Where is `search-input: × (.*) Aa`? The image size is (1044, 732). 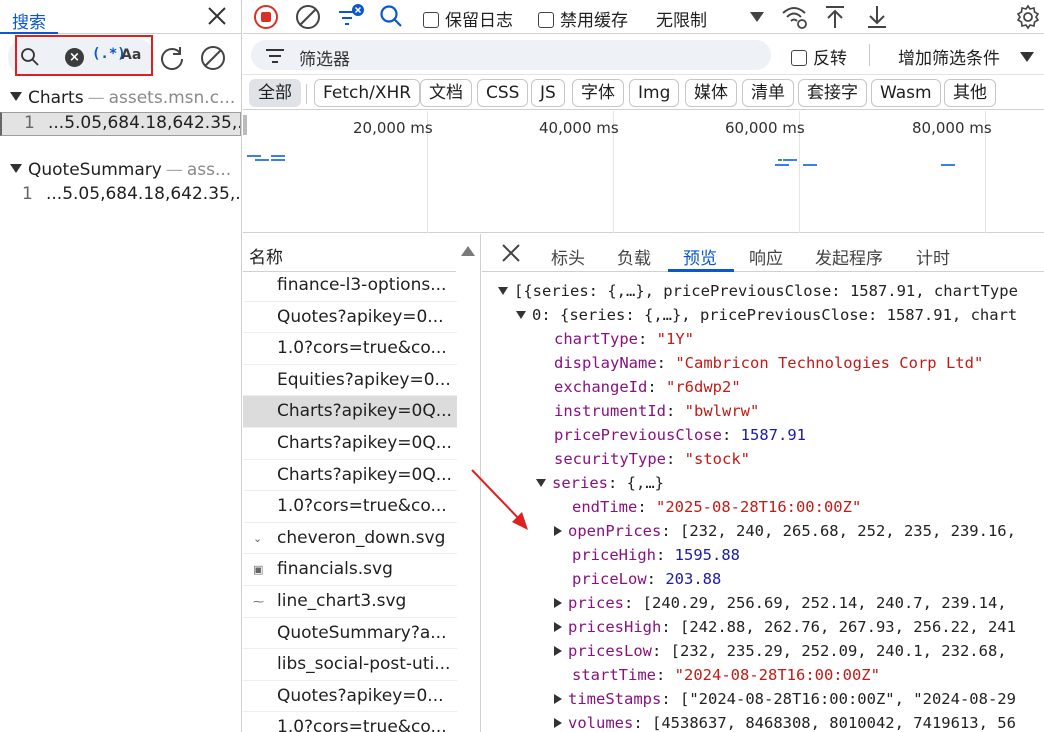 search-input: × (.*) Aa is located at coordinates (81, 57).